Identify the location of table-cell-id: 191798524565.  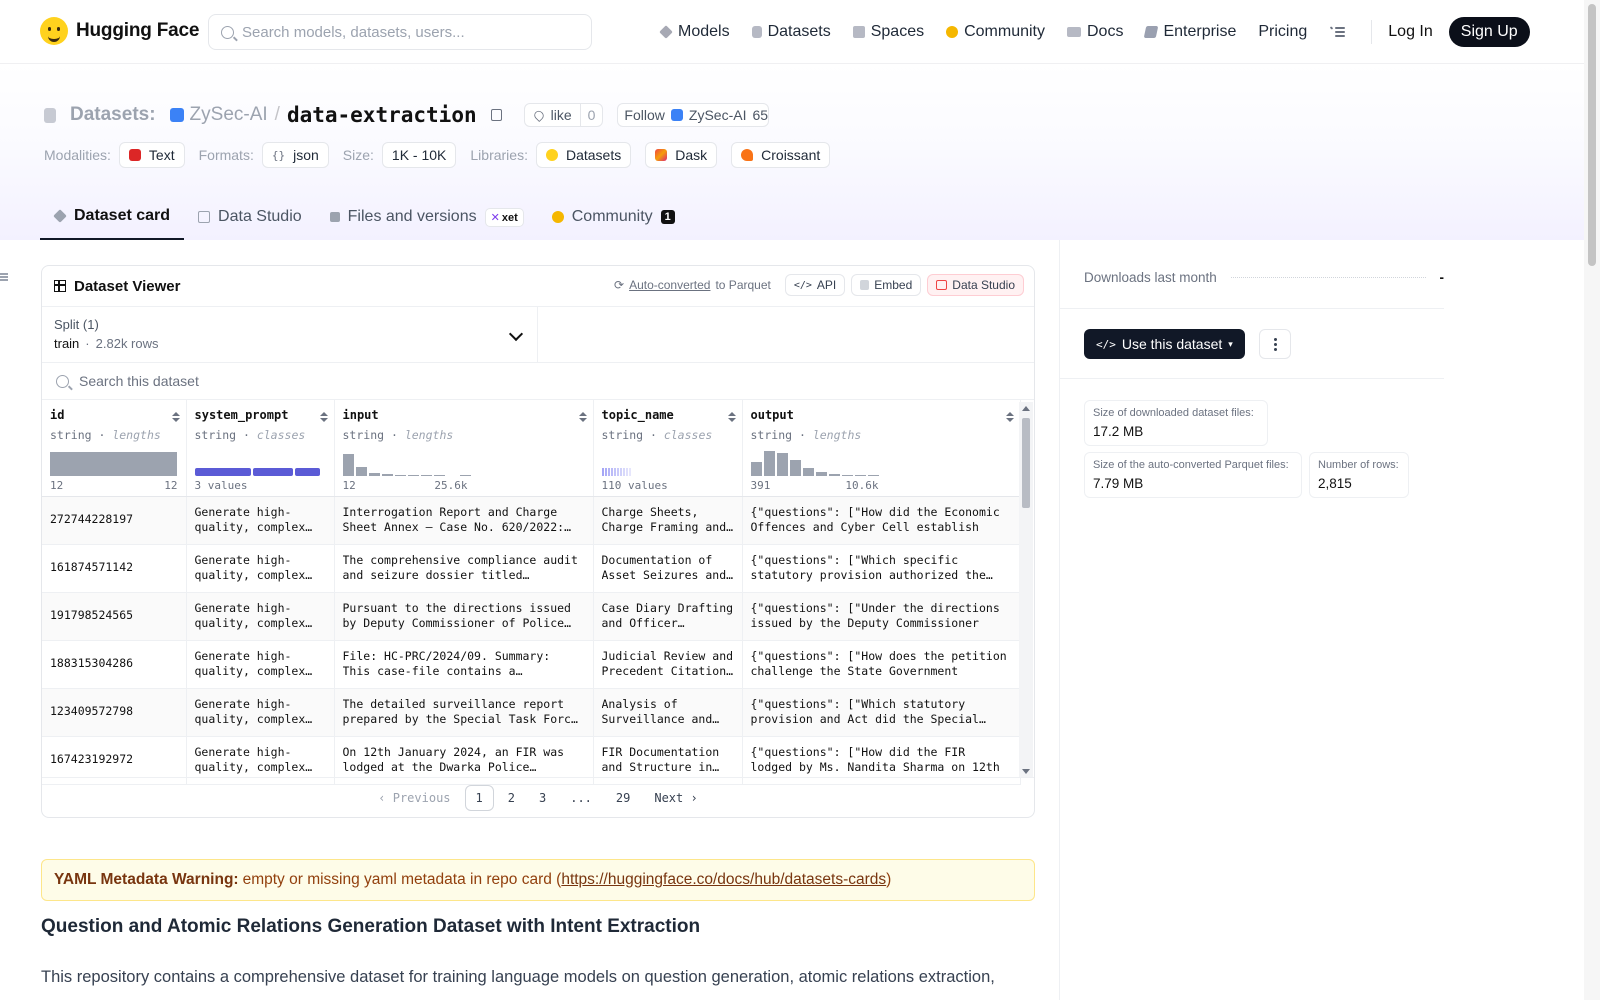
(114, 616).